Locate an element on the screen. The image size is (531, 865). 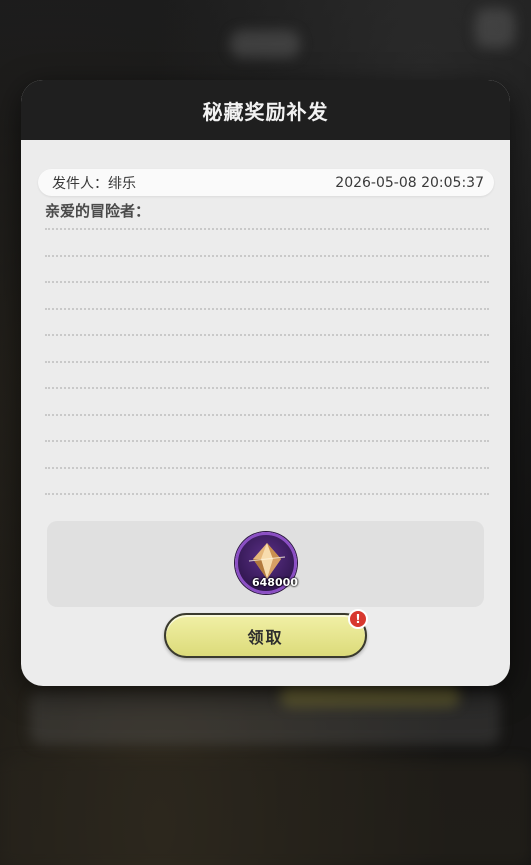
mail-timestamp: 2026-05-08 20:05:37 is located at coordinates (409, 182).